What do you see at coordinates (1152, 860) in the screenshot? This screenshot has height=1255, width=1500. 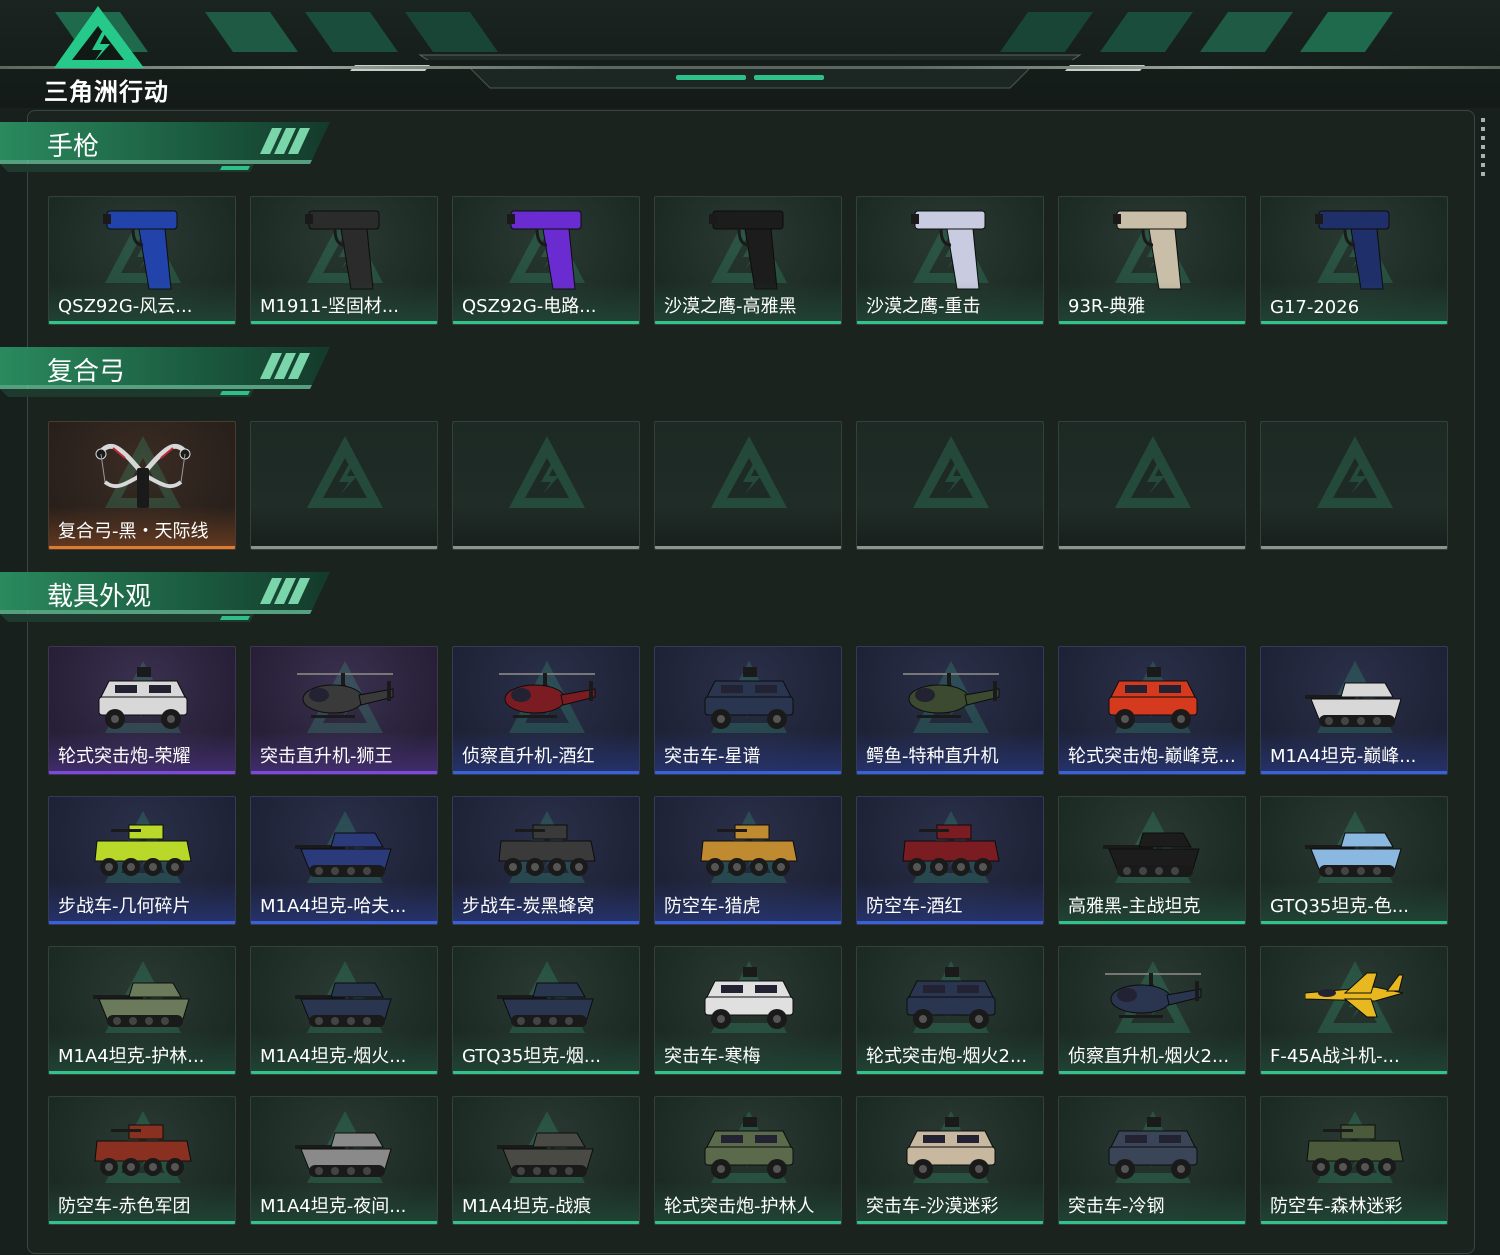 I see `item-card: 高雅黑-主战坦克` at bounding box center [1152, 860].